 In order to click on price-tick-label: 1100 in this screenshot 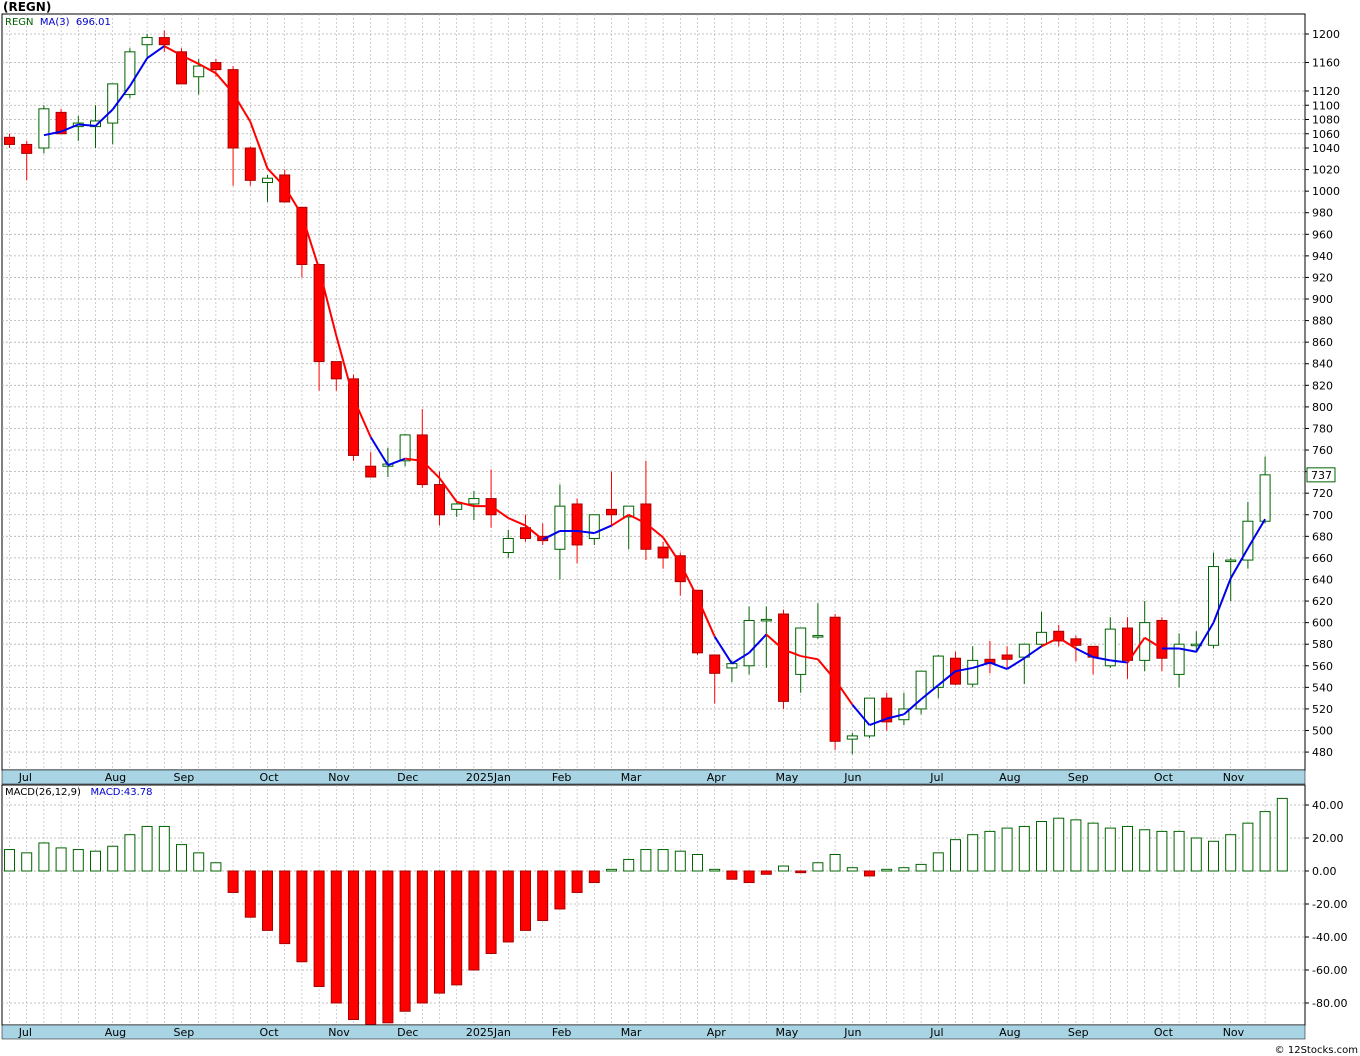, I will do `click(1326, 105)`.